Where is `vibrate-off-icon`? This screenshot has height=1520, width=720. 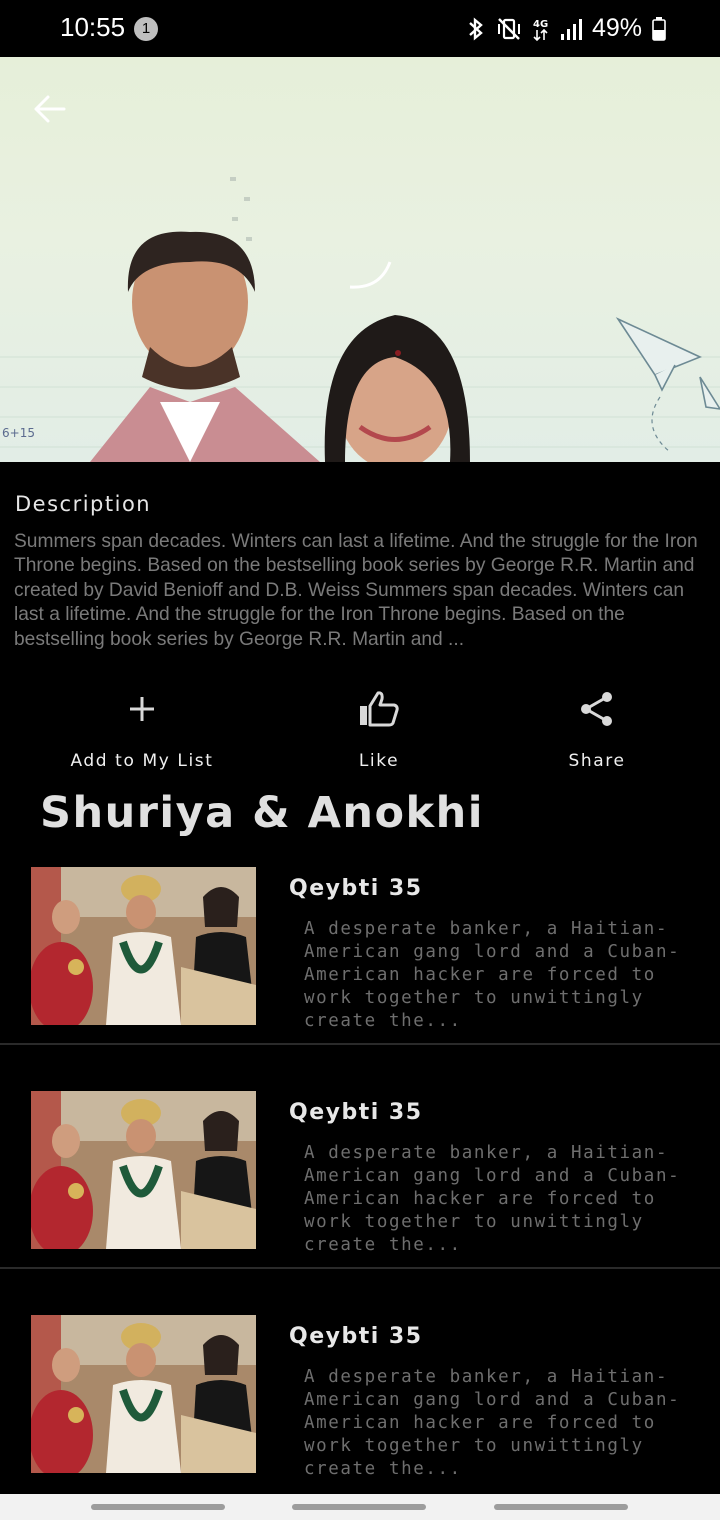
vibrate-off-icon is located at coordinates (508, 28).